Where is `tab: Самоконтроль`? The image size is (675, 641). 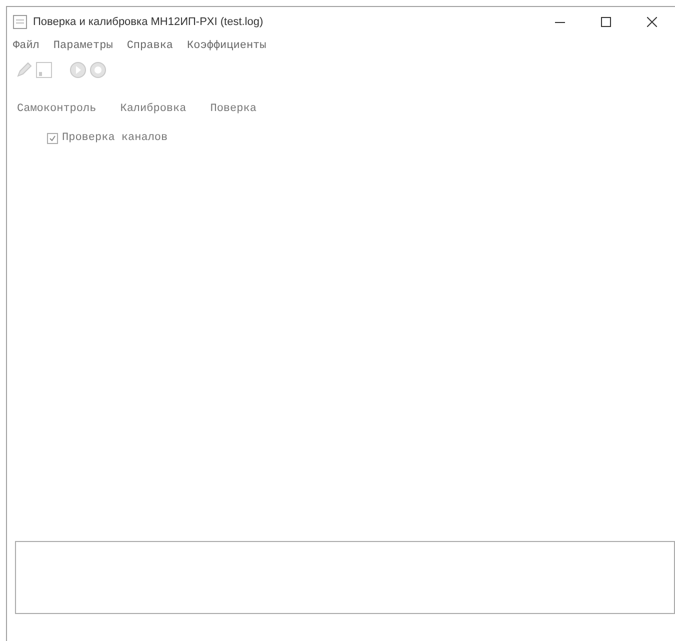 tab: Самоконтроль is located at coordinates (56, 109).